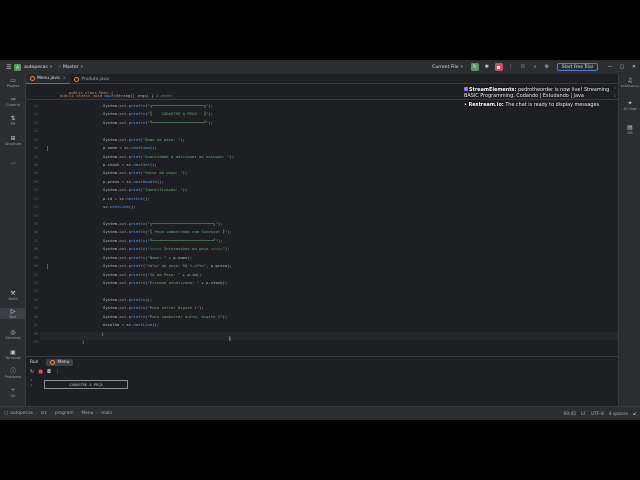  Describe the element at coordinates (597, 414) in the screenshot. I see `file-encoding: UTF-8` at that location.